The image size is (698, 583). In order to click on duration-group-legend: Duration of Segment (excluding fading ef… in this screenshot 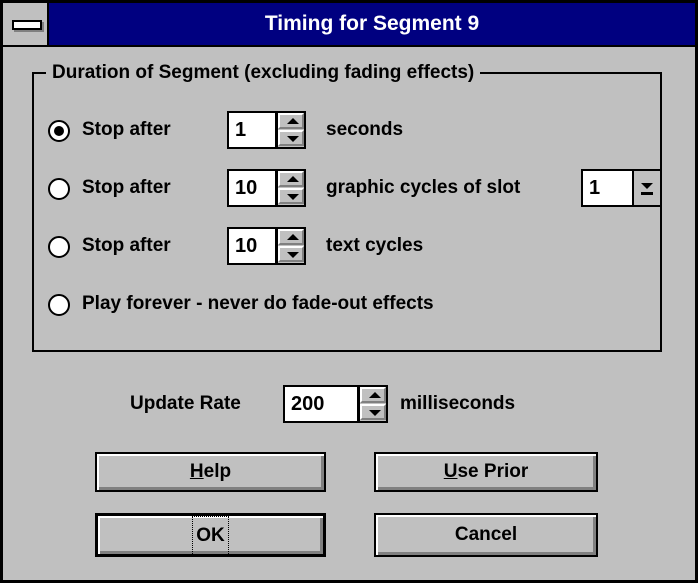, I will do `click(263, 73)`.